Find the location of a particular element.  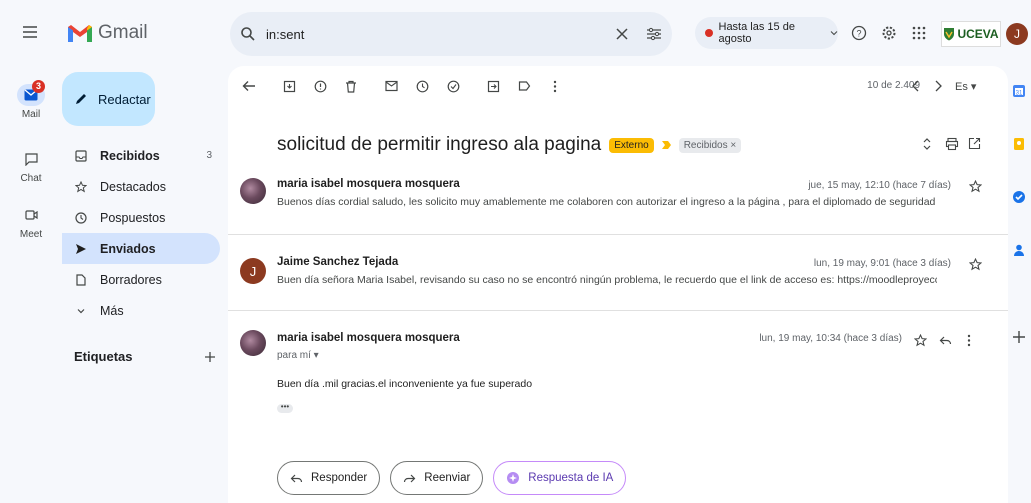

message-date: lun, 19 may, 10:34 (hace 3 días) is located at coordinates (830, 338).